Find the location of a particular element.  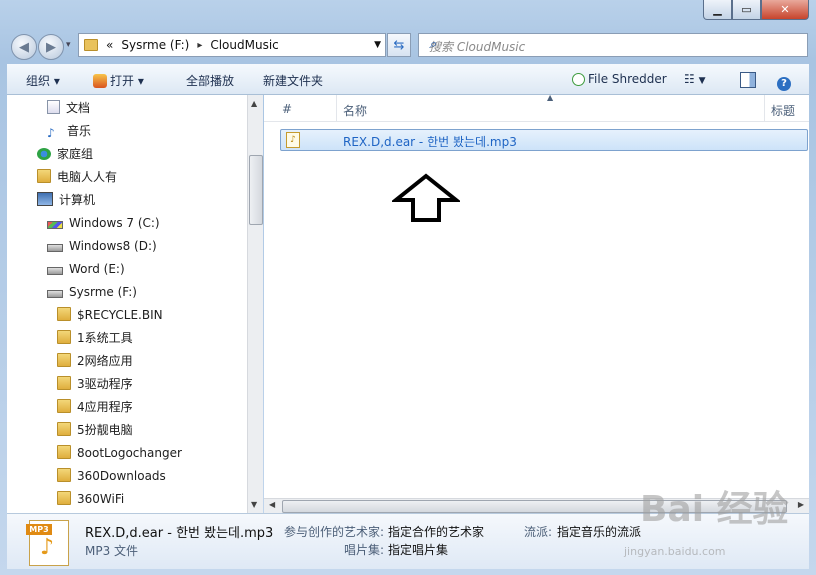

nav-item: 2网络应用 is located at coordinates (95, 361).